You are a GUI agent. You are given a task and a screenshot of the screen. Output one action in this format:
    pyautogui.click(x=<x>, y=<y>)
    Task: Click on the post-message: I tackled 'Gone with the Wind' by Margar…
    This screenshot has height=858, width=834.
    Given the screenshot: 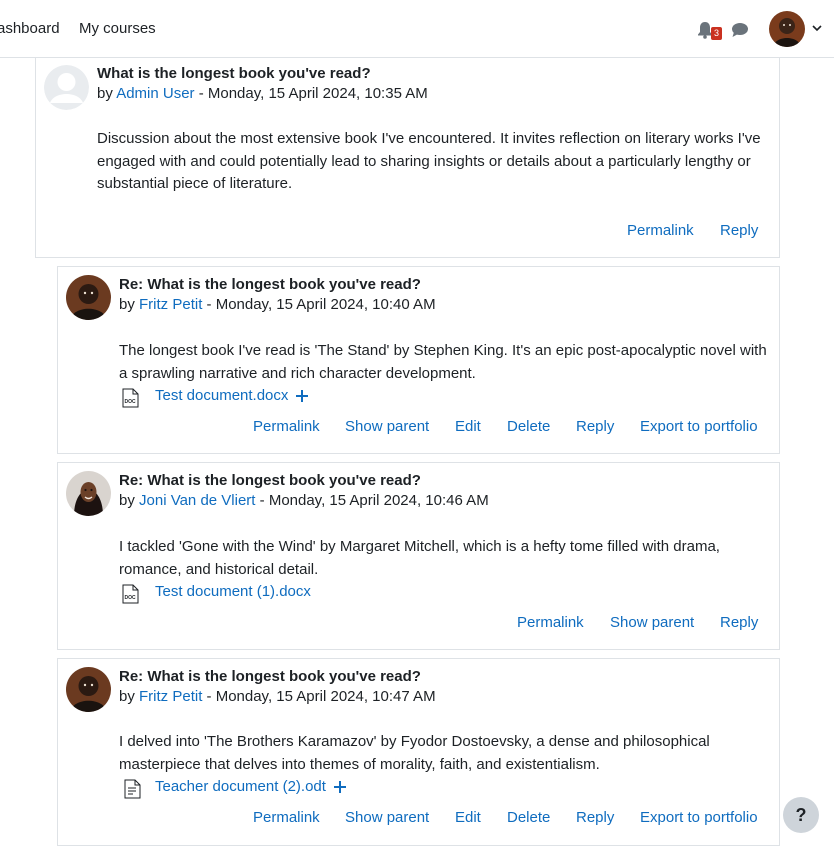 What is the action you would take?
    pyautogui.click(x=419, y=558)
    